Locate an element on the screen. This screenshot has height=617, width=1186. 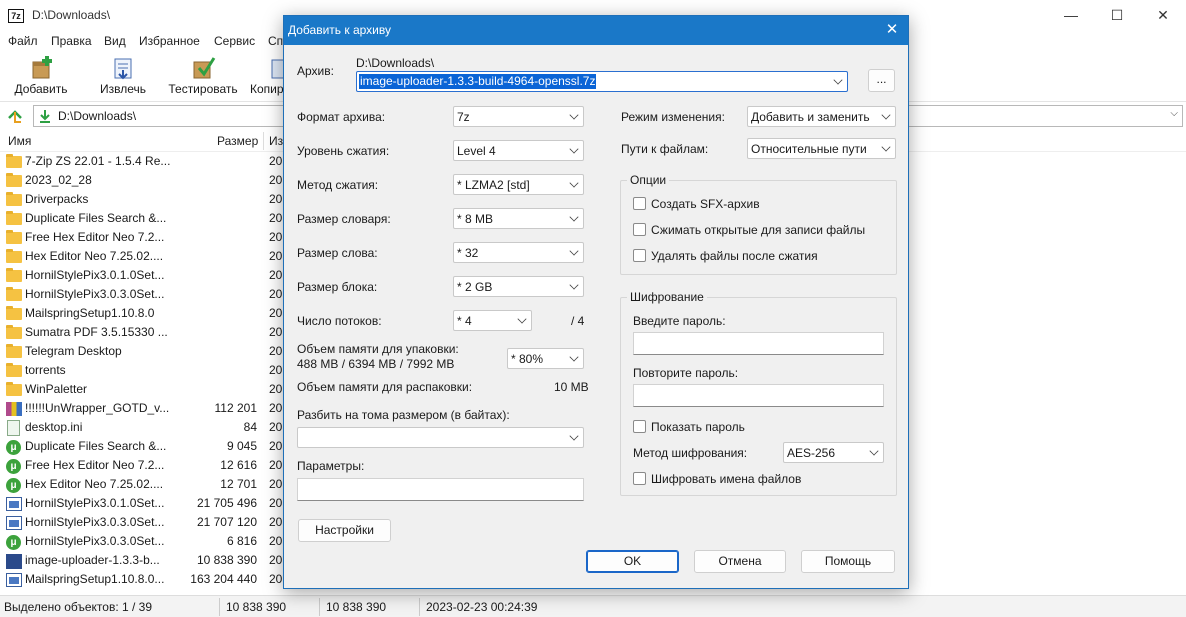
file-row: MailspringSetup1.10.8.0 20 is located at coordinates (145, 313).